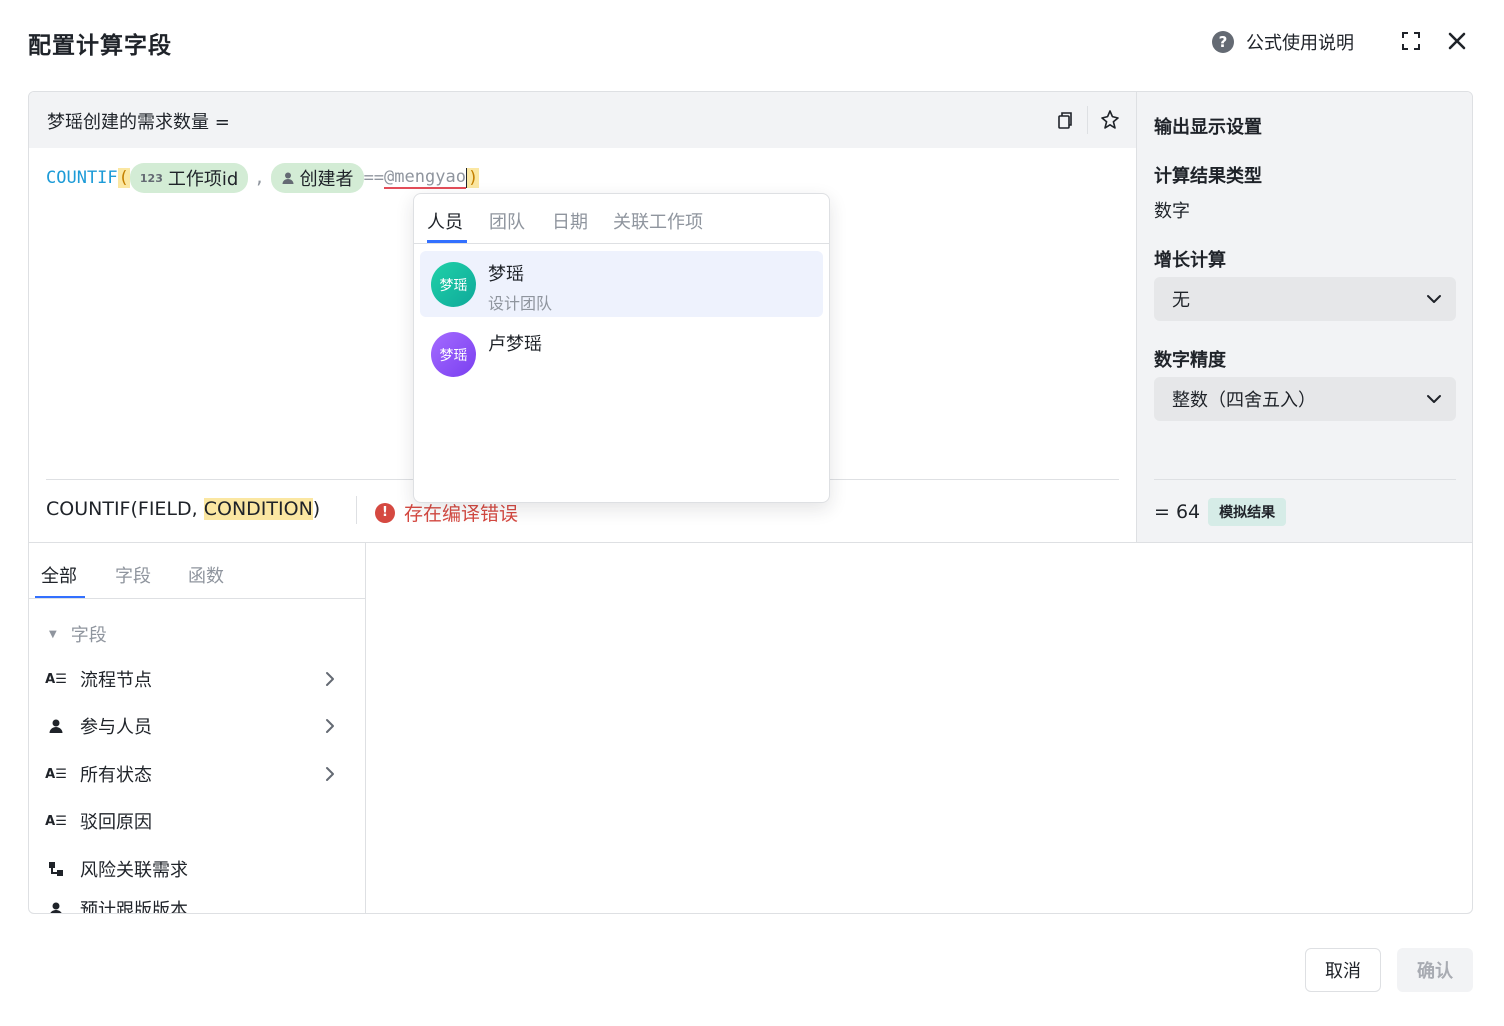 Image resolution: width=1504 pixels, height=1026 pixels. I want to click on editor-header: 梦瑶创建的需求数量 =, so click(582, 120).